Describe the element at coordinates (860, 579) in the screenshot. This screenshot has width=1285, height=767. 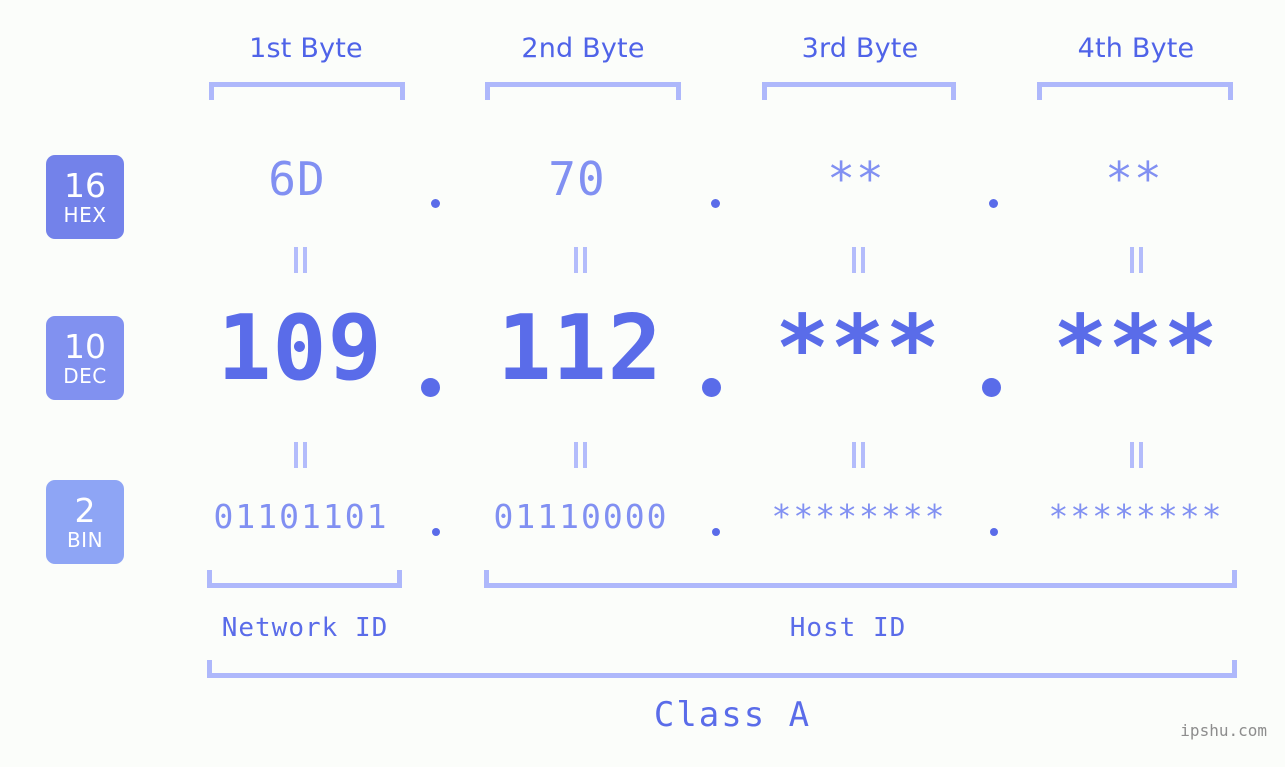
I see `host-id-bracket` at that location.